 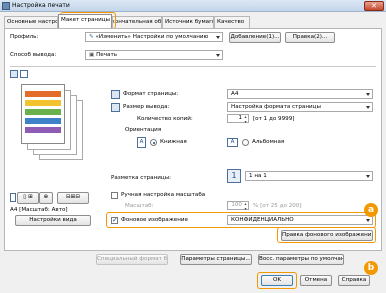 I want to click on preview-sheet-front, so click(x=43, y=114).